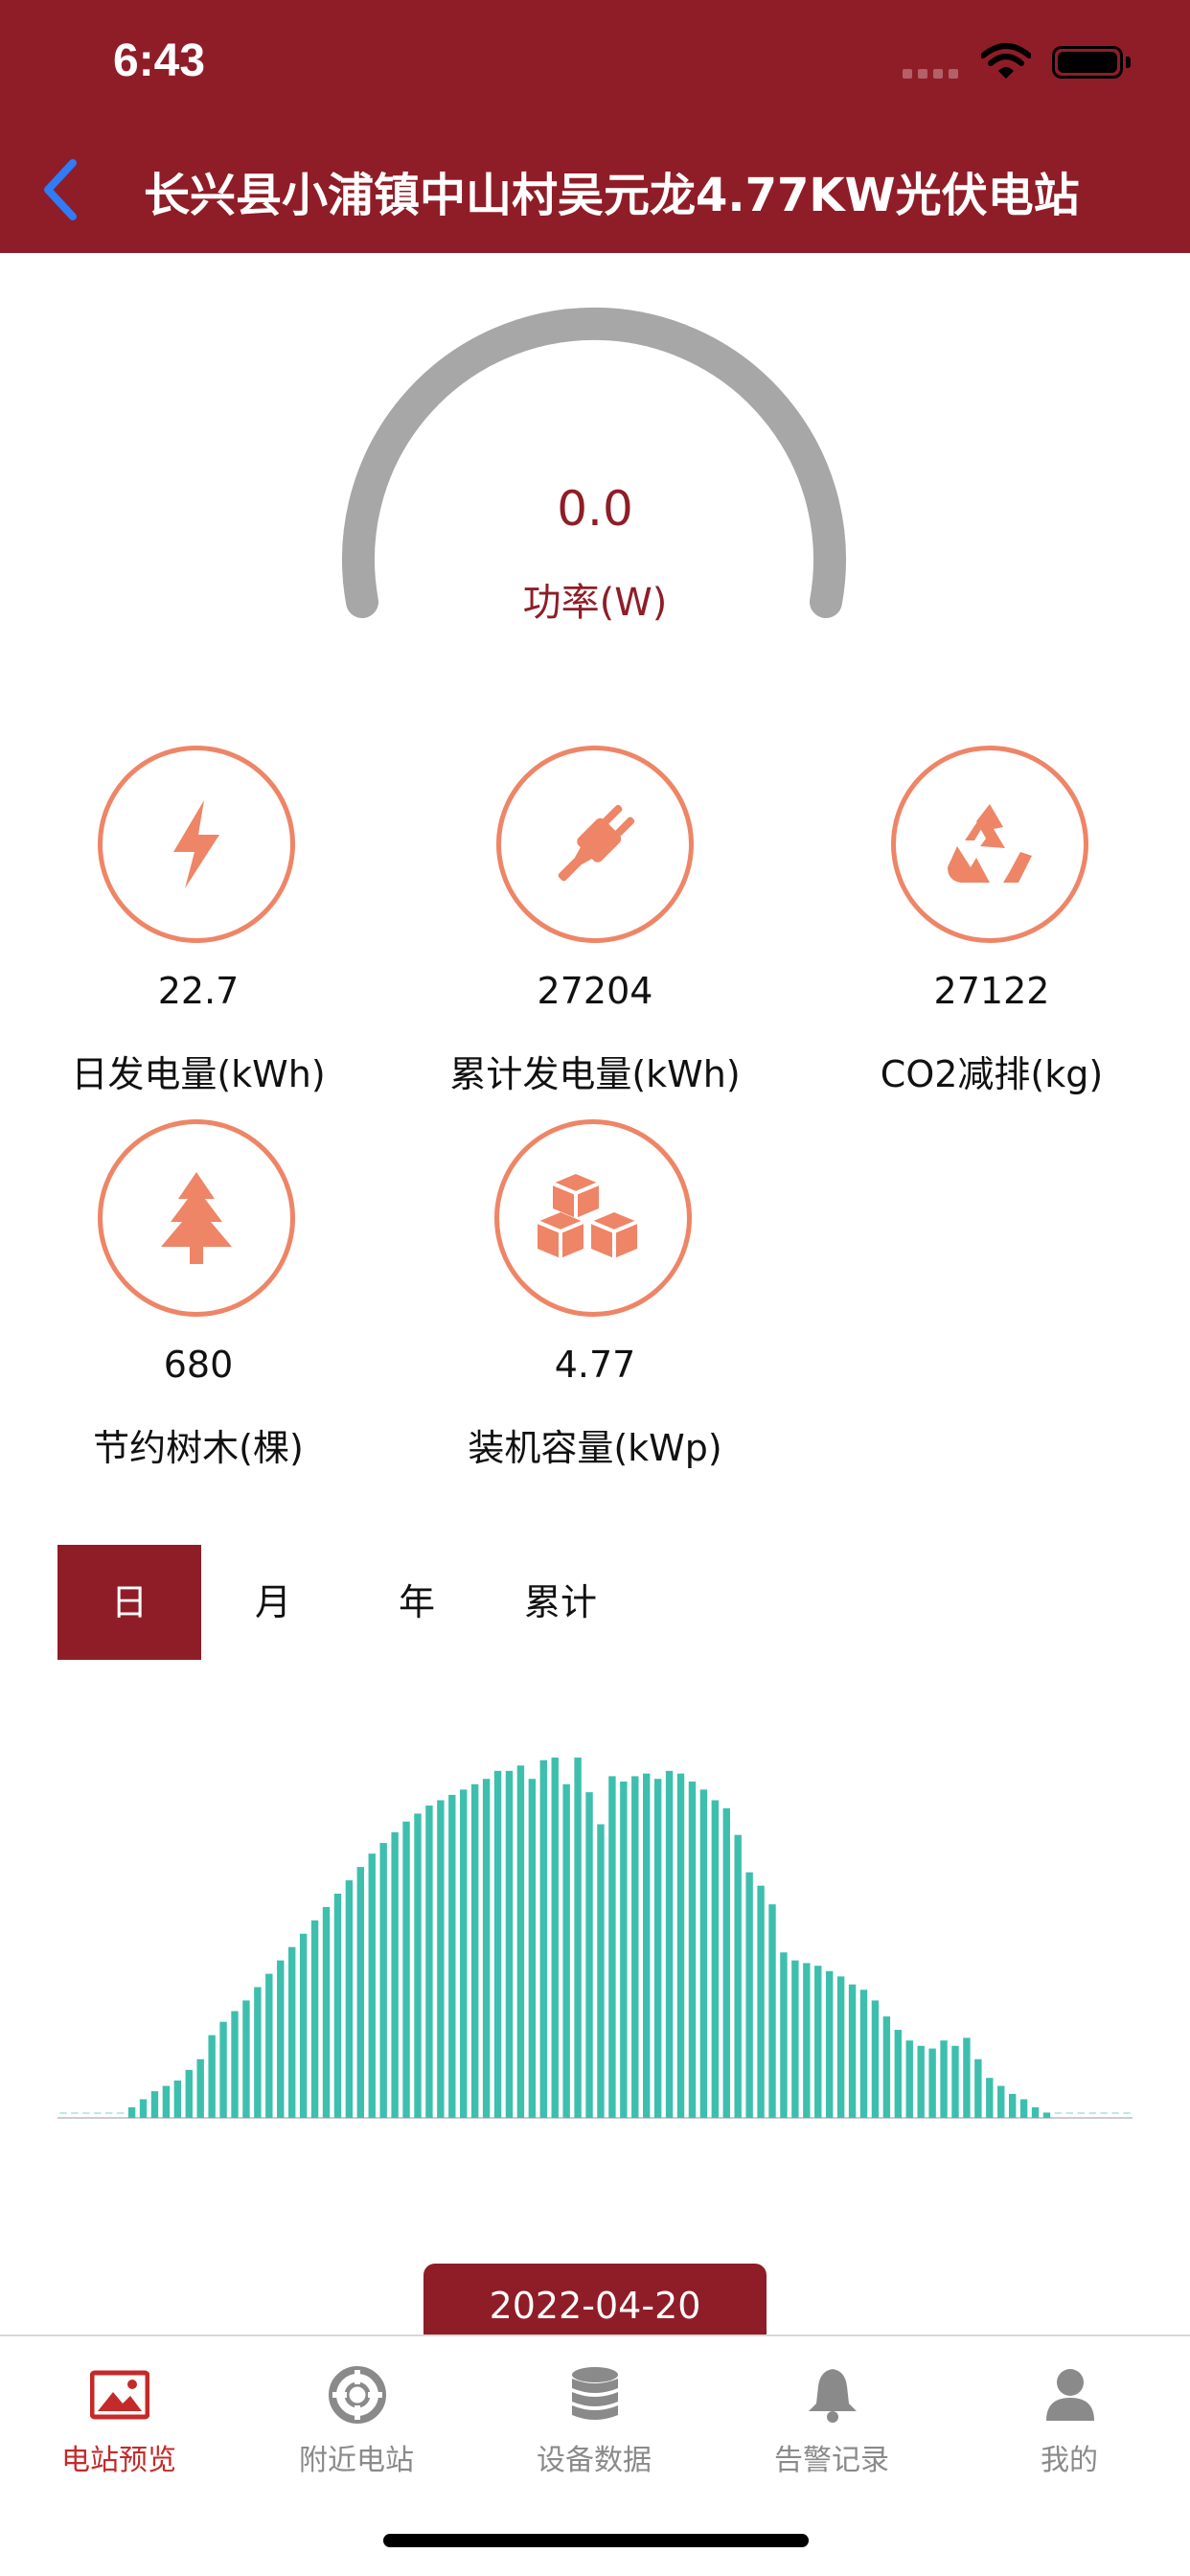 This screenshot has height=2576, width=1190. Describe the element at coordinates (197, 1218) in the screenshot. I see `tree-icon` at that location.